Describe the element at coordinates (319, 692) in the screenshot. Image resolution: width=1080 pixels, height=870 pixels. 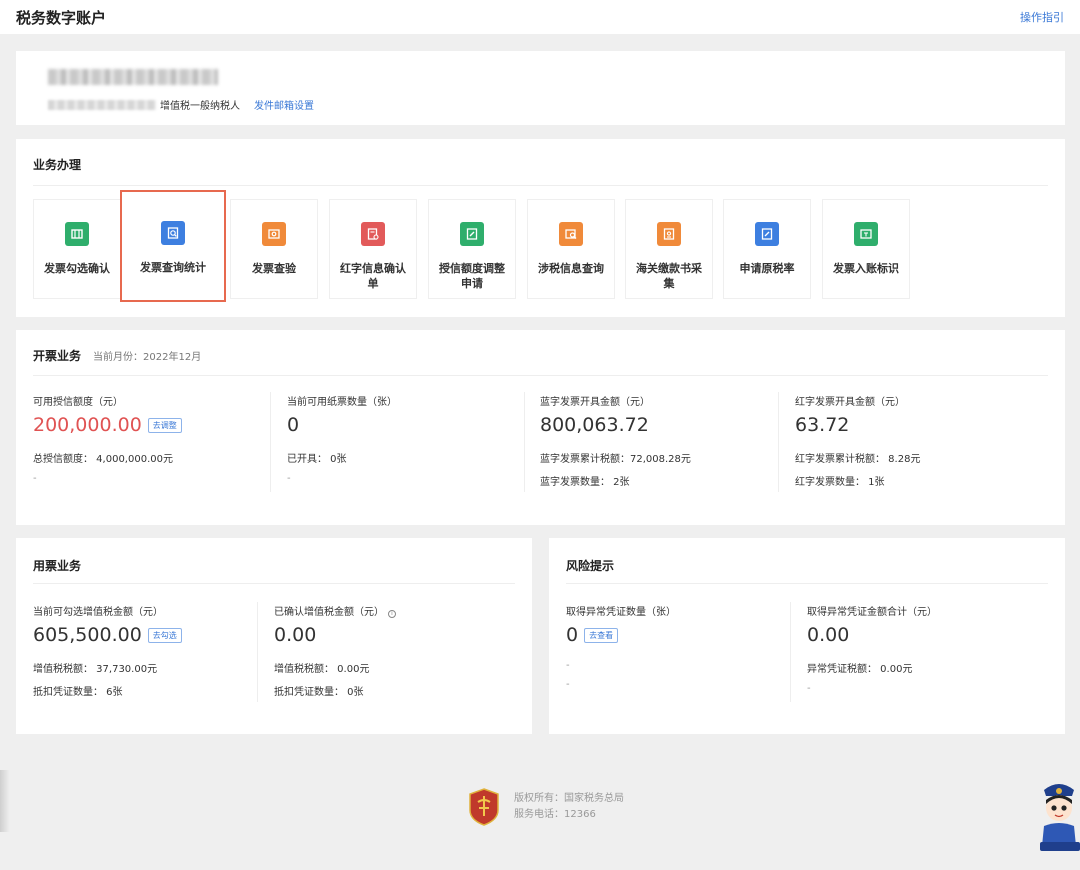
I see `stat-sub: 抵扣凭证数量： 0张` at that location.